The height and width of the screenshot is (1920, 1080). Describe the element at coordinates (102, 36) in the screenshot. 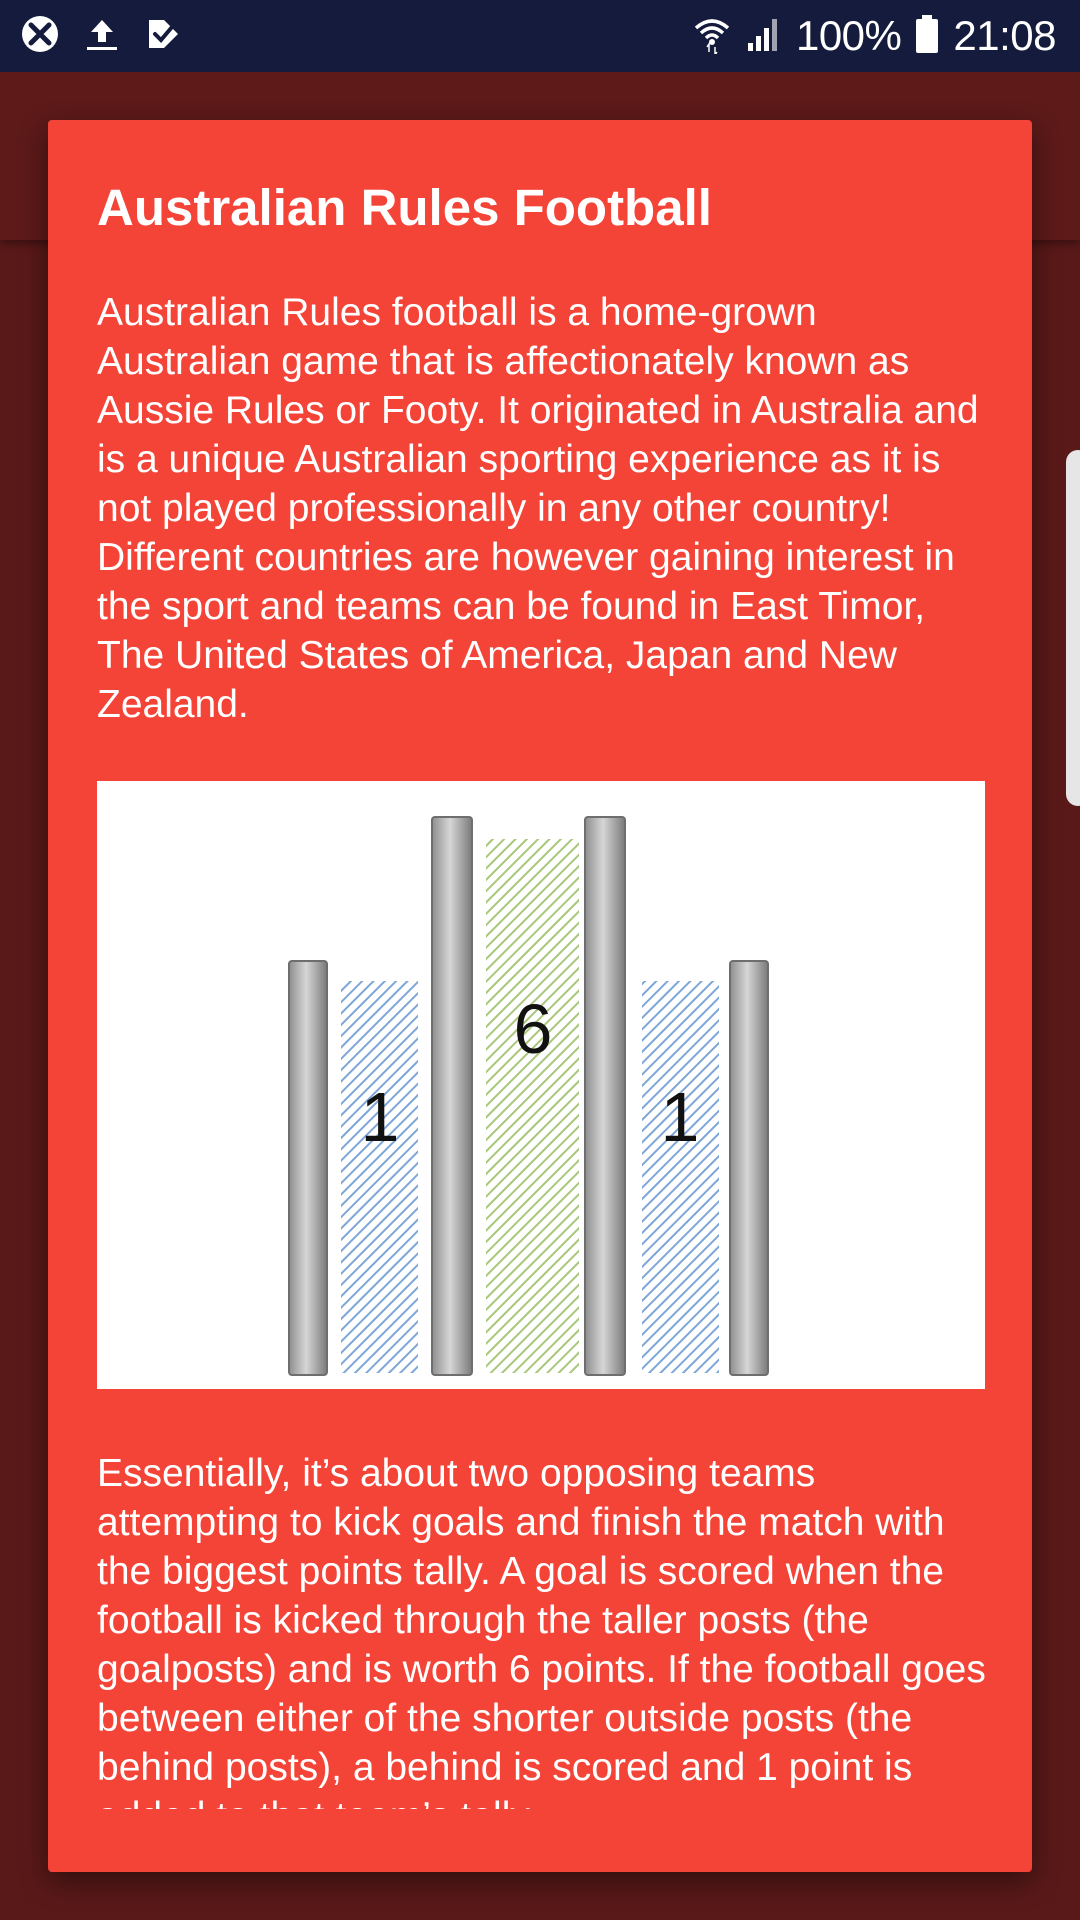

I see `upload-icon` at that location.